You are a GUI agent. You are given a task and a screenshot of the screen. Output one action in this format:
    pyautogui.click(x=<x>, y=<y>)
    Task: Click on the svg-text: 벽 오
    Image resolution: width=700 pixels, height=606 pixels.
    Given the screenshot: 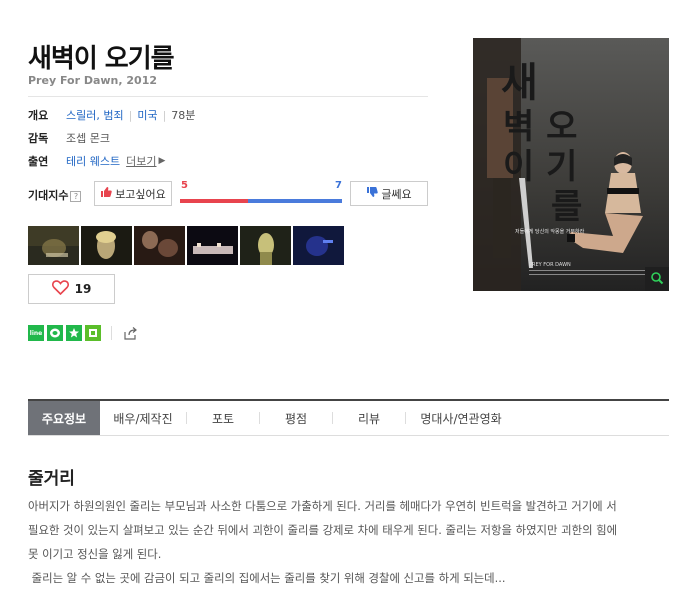 What is the action you would take?
    pyautogui.click(x=540, y=127)
    